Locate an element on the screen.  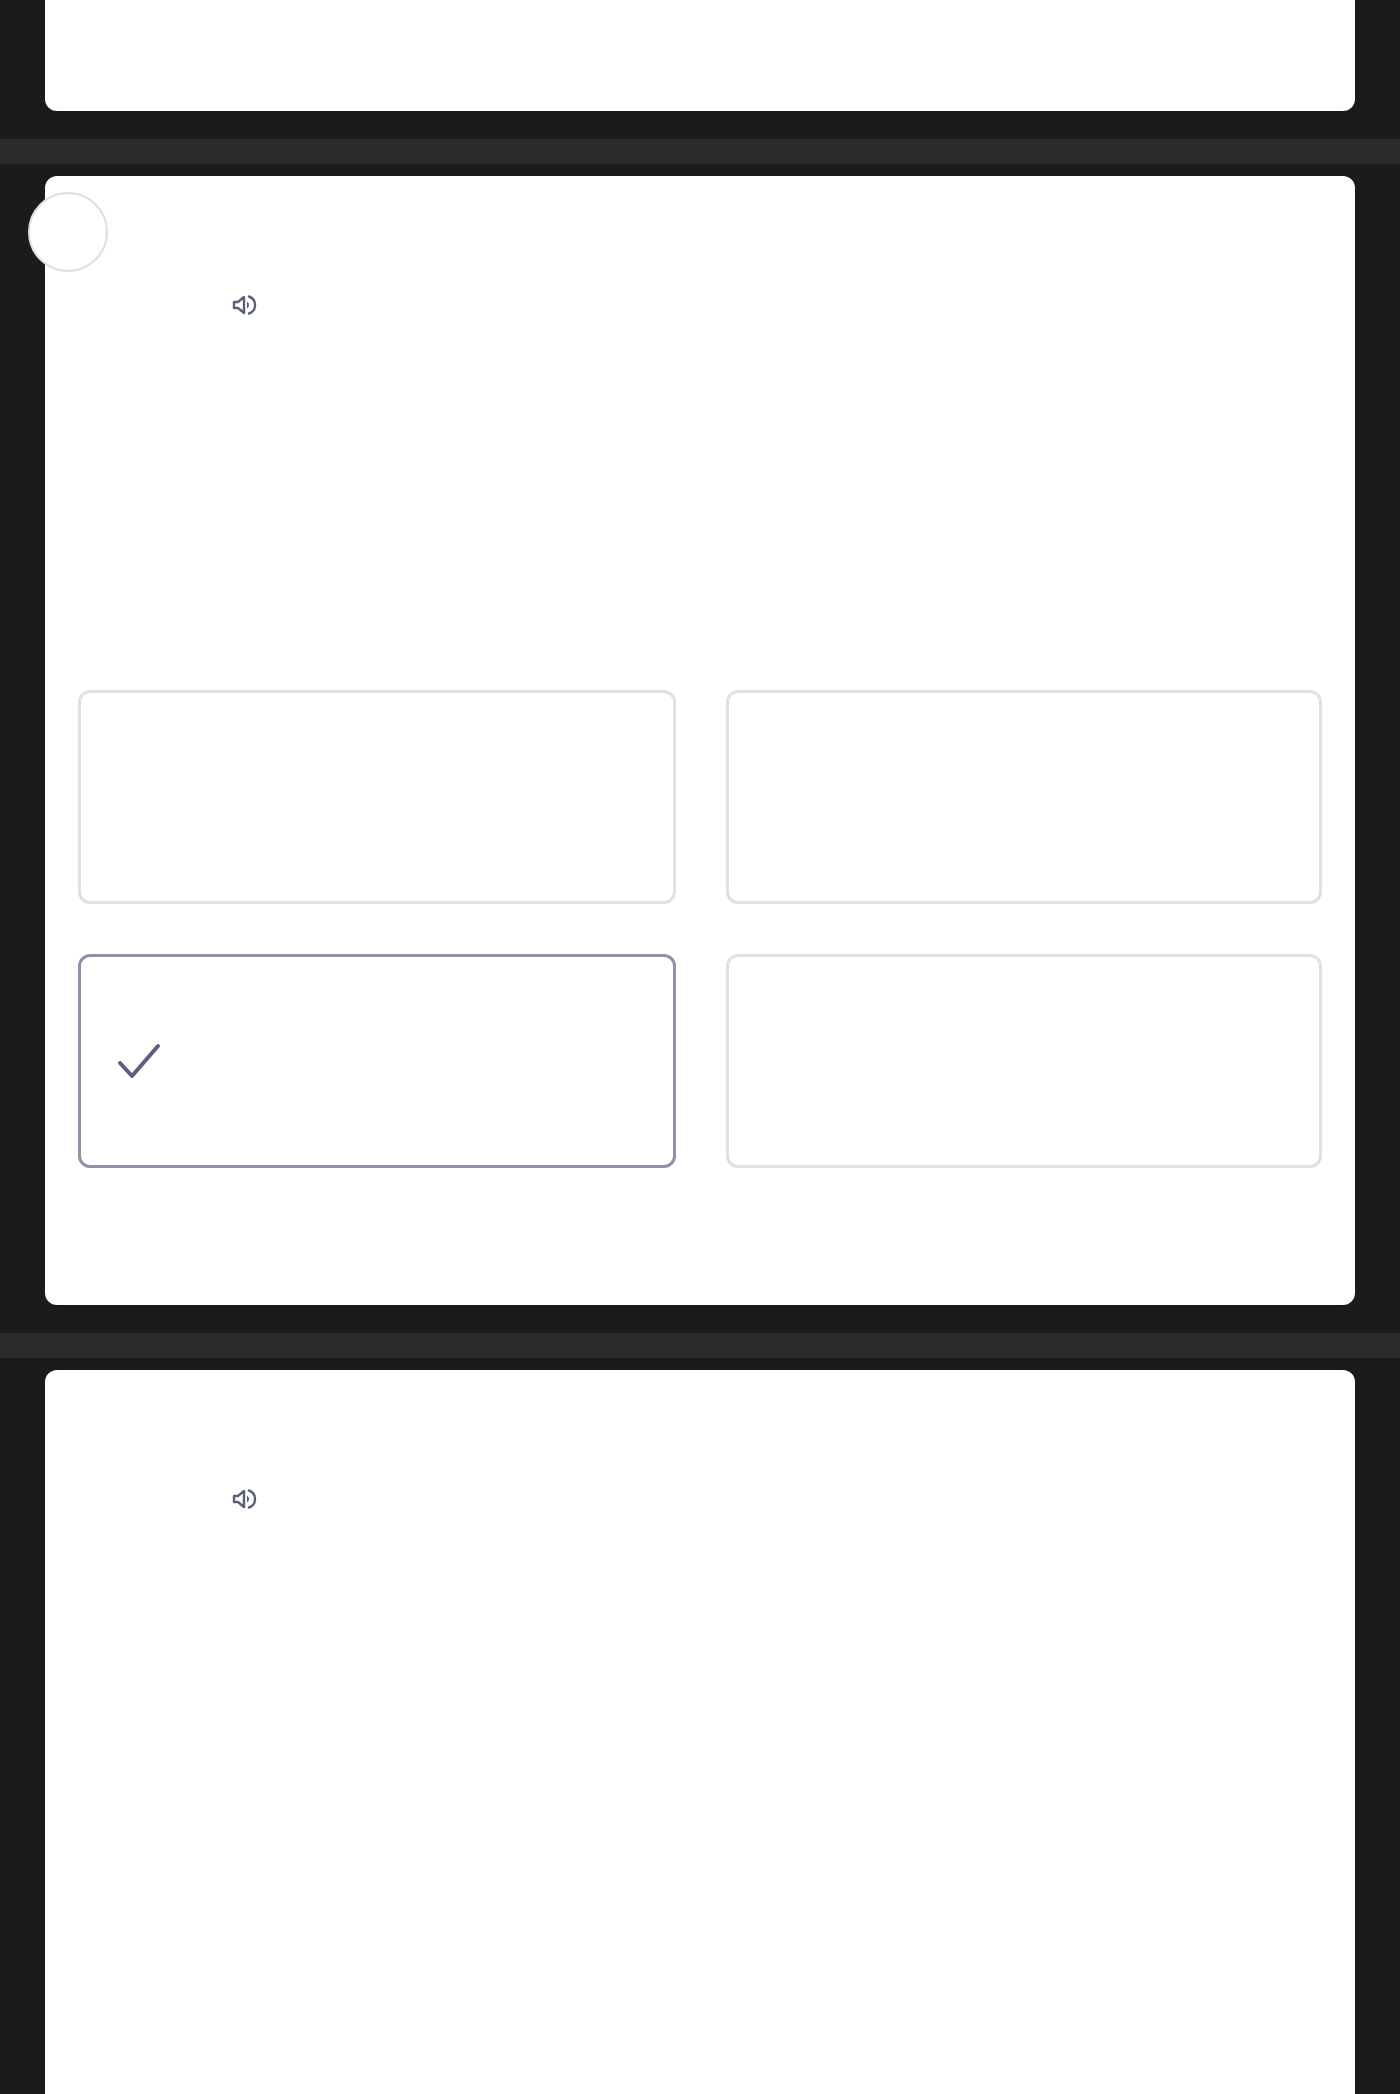
answer-option is located at coordinates (377, 1061).